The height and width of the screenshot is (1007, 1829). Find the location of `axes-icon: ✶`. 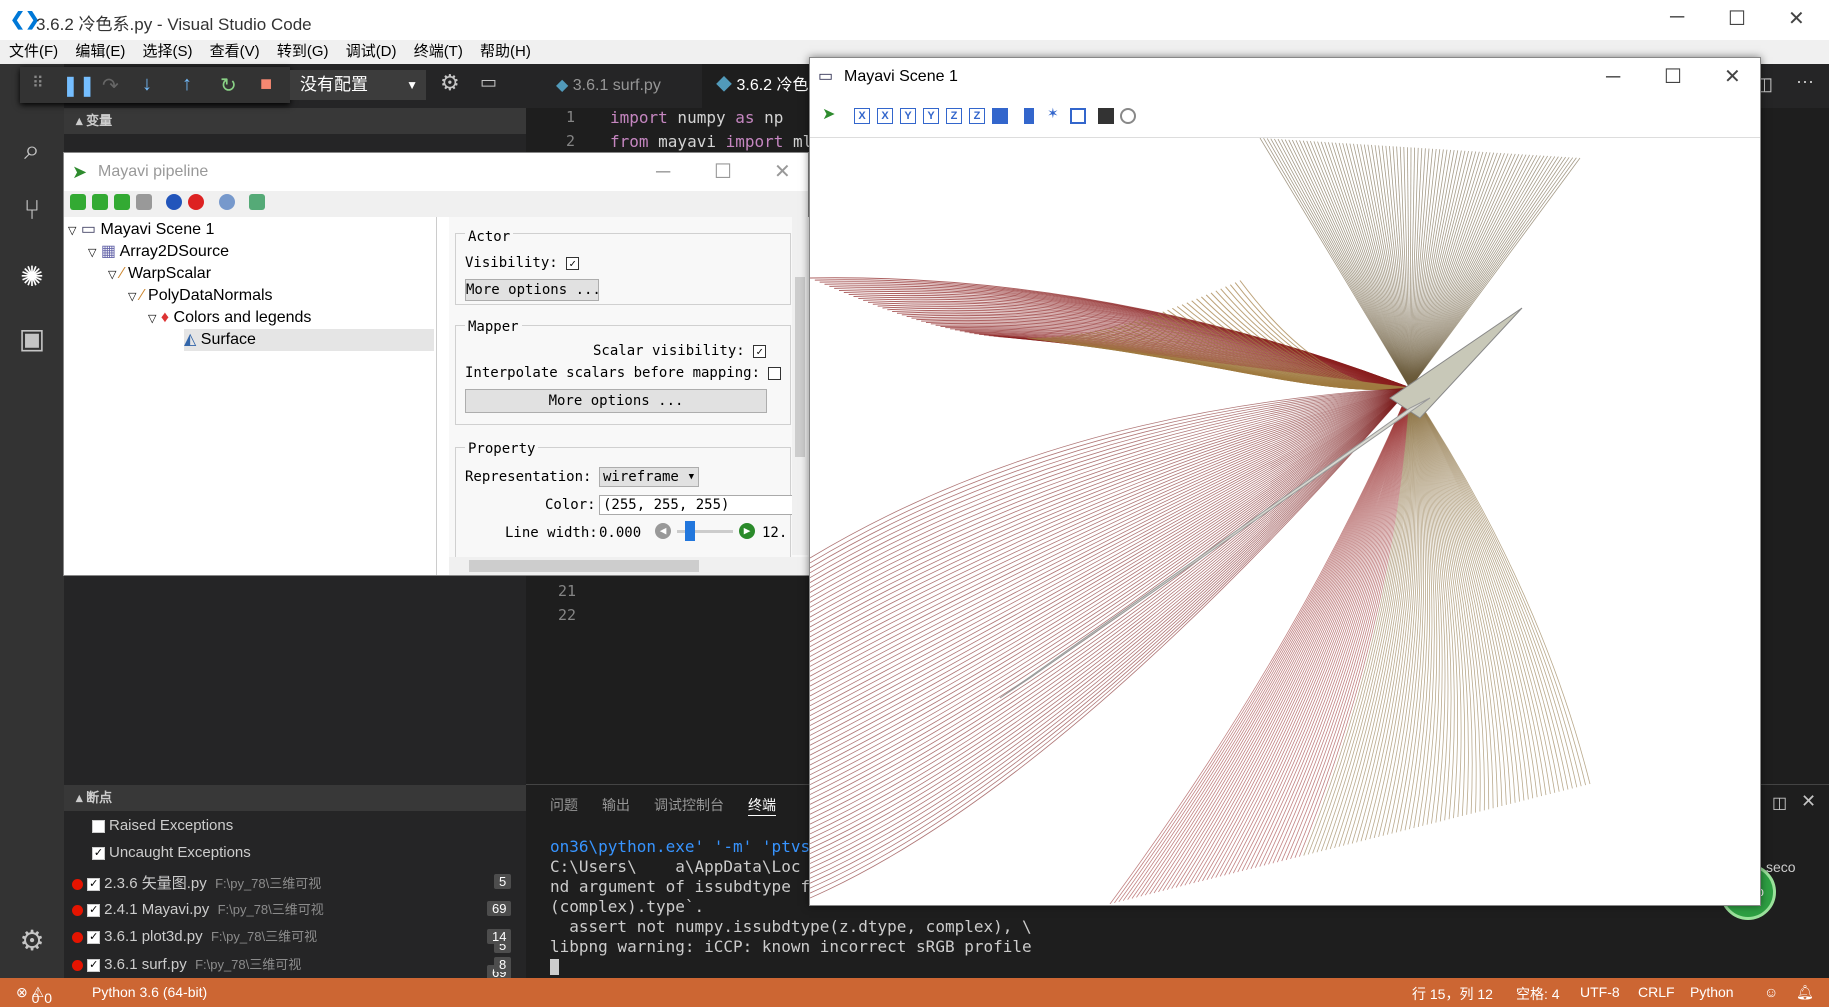

axes-icon: ✶ is located at coordinates (1055, 113).